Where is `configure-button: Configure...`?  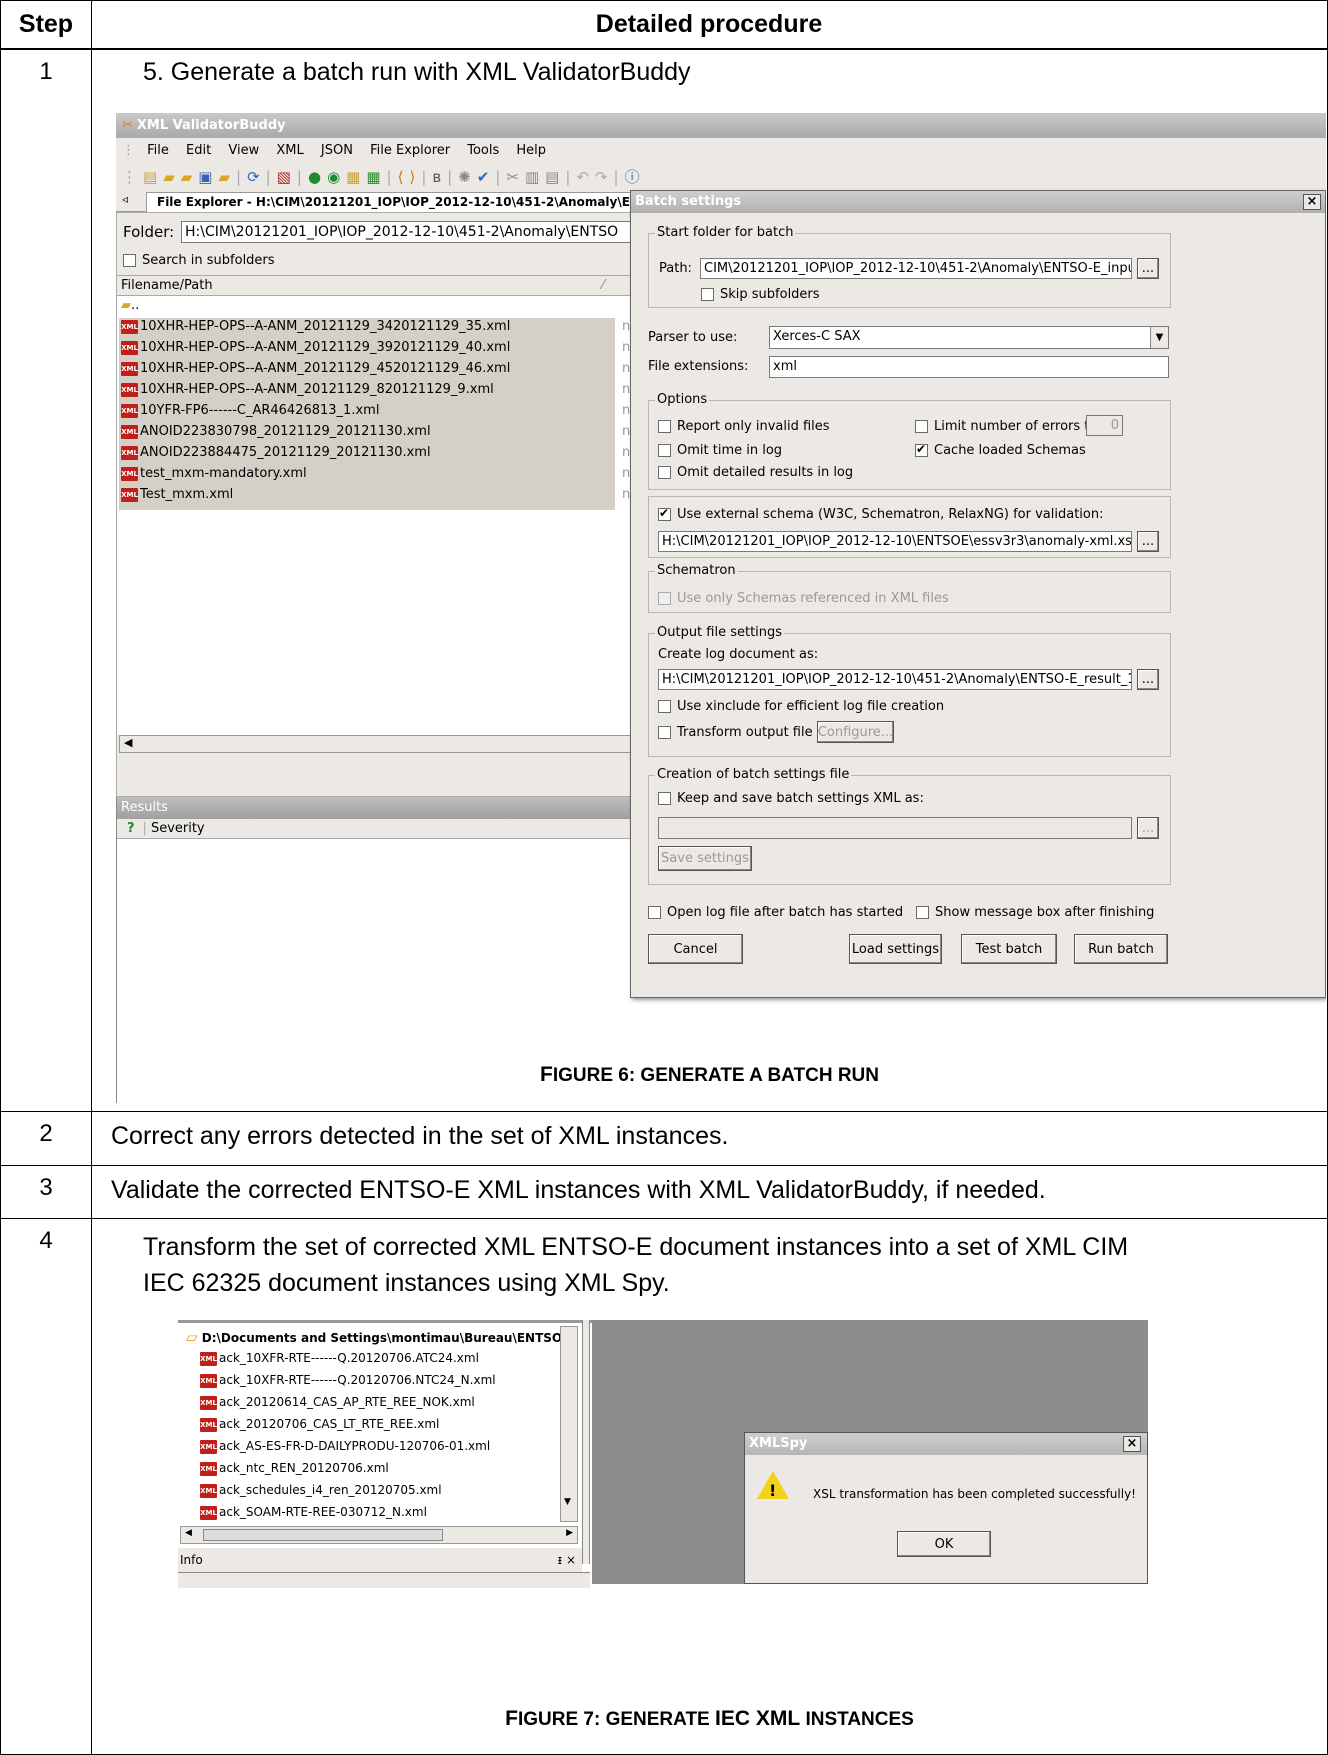
configure-button: Configure... is located at coordinates (855, 732).